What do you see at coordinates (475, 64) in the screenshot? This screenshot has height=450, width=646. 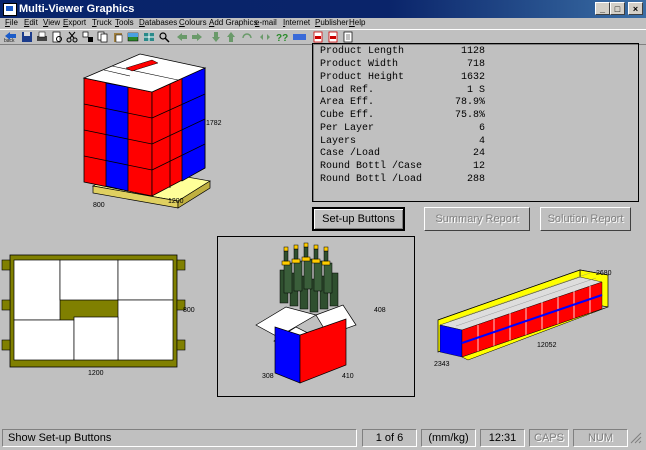 I see `summary-value: 718` at bounding box center [475, 64].